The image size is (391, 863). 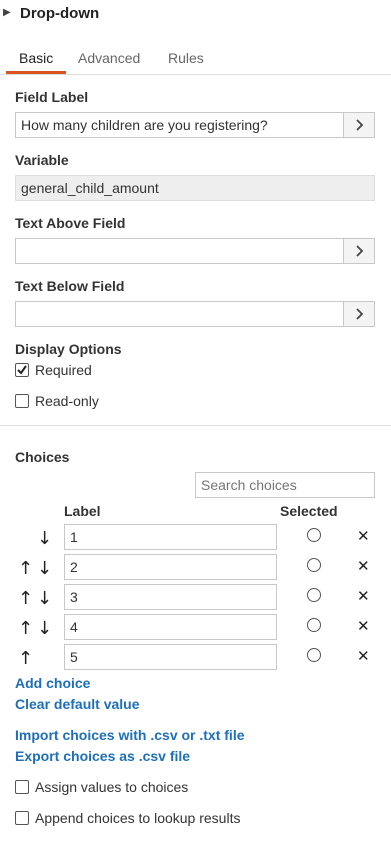 I want to click on tabs-divider, so click(x=195, y=74).